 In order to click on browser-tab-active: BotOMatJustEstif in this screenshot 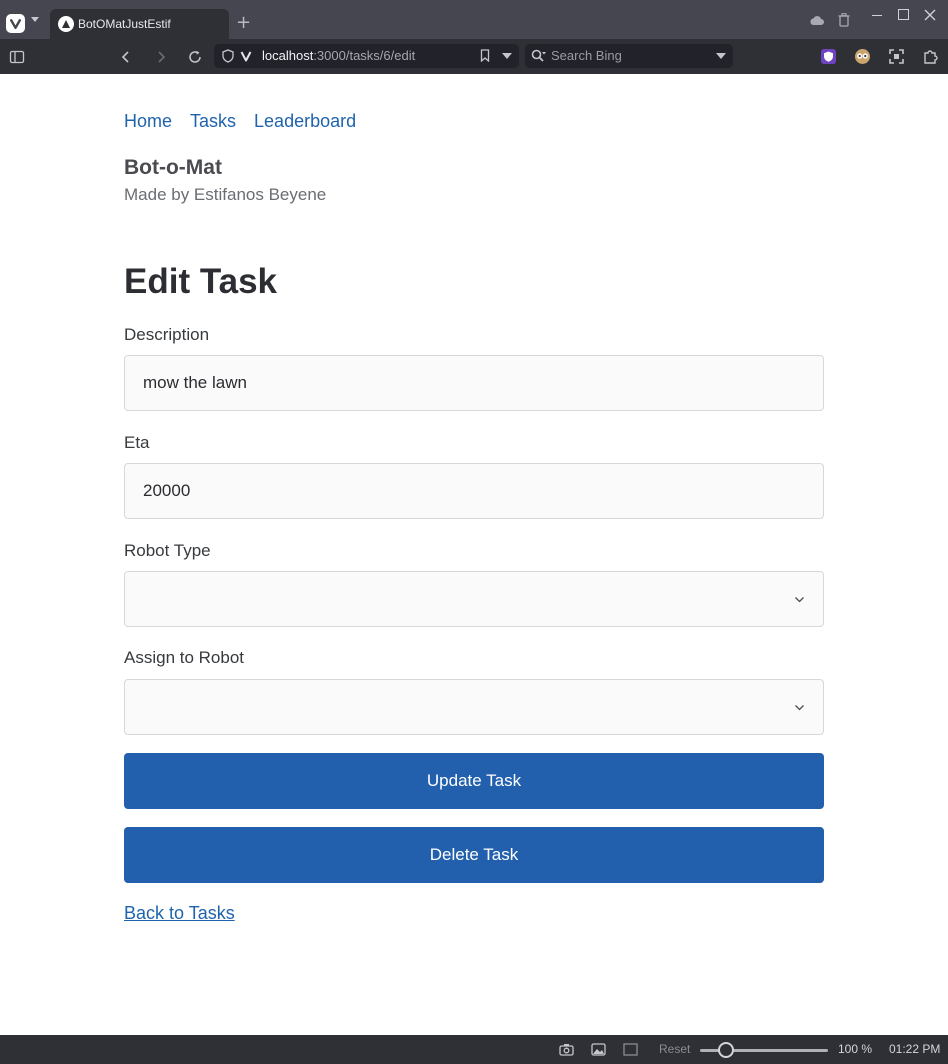, I will do `click(139, 24)`.